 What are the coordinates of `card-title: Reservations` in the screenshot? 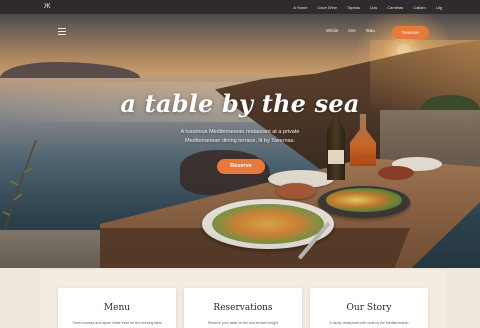 It's located at (243, 308).